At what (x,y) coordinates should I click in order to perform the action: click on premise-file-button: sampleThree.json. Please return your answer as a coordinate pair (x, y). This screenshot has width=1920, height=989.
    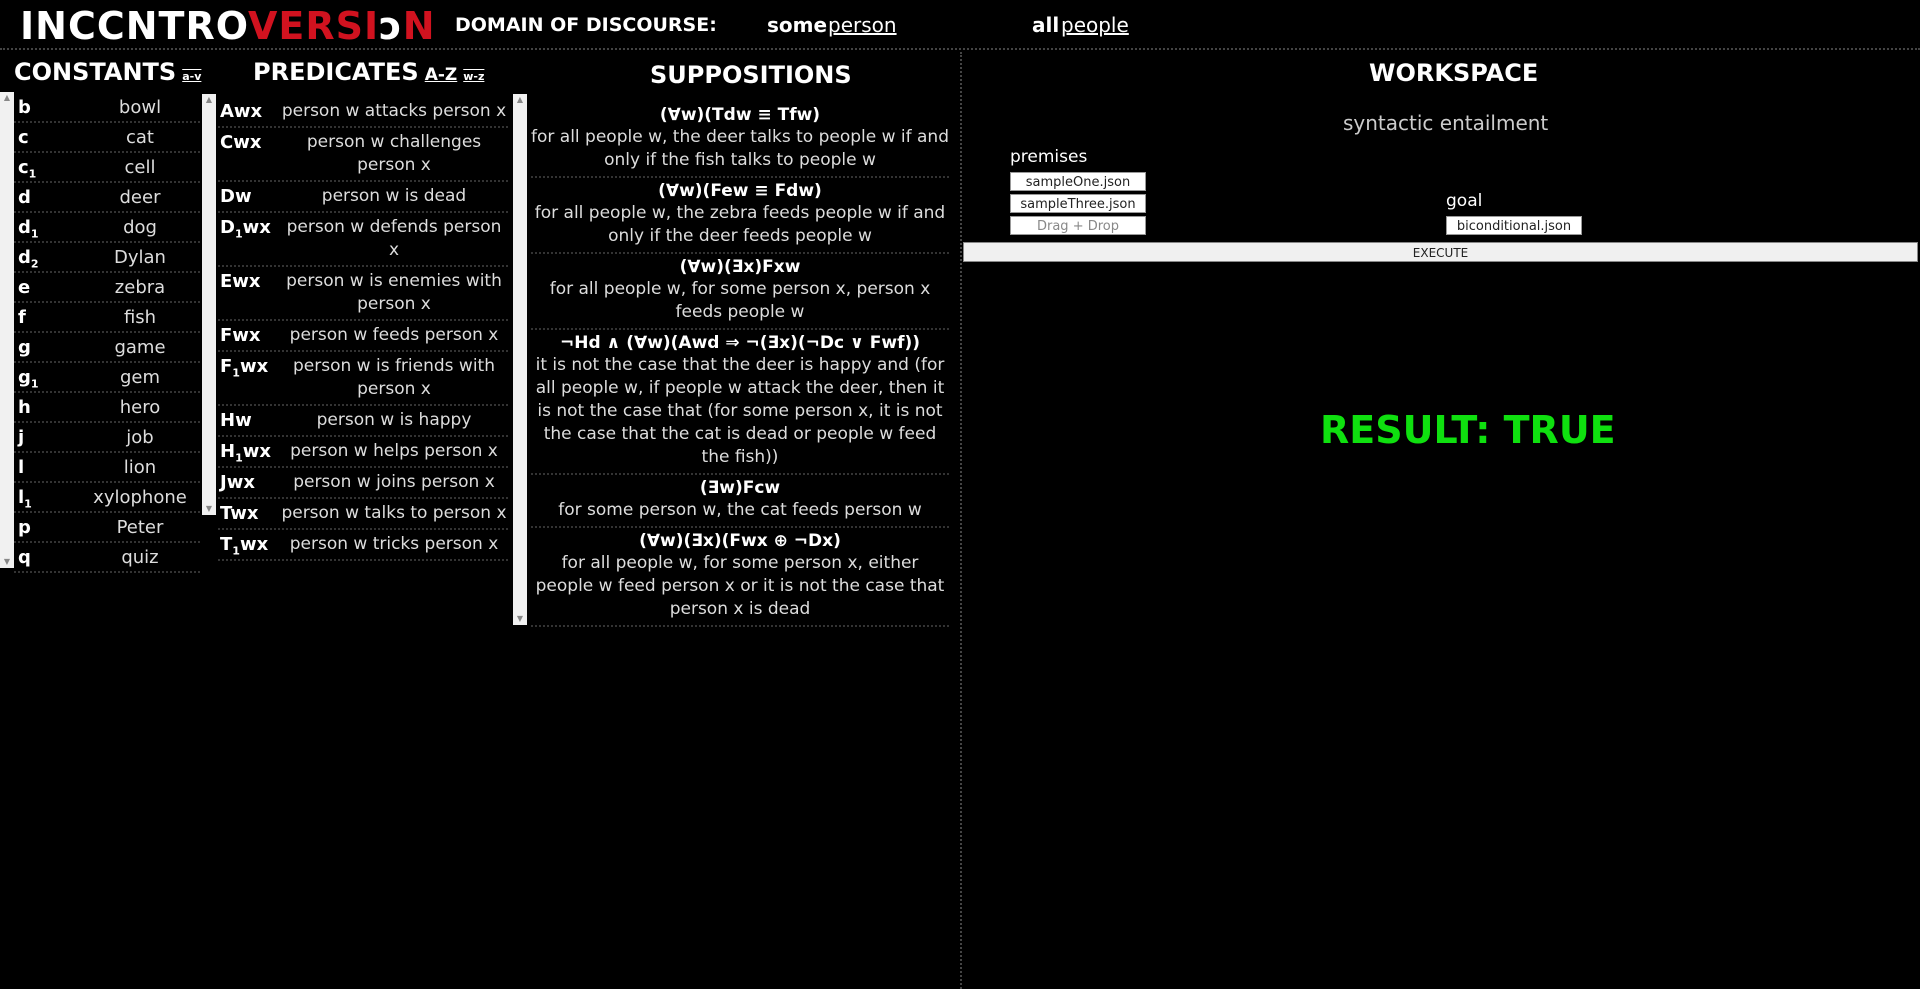
    Looking at the image, I should click on (1078, 203).